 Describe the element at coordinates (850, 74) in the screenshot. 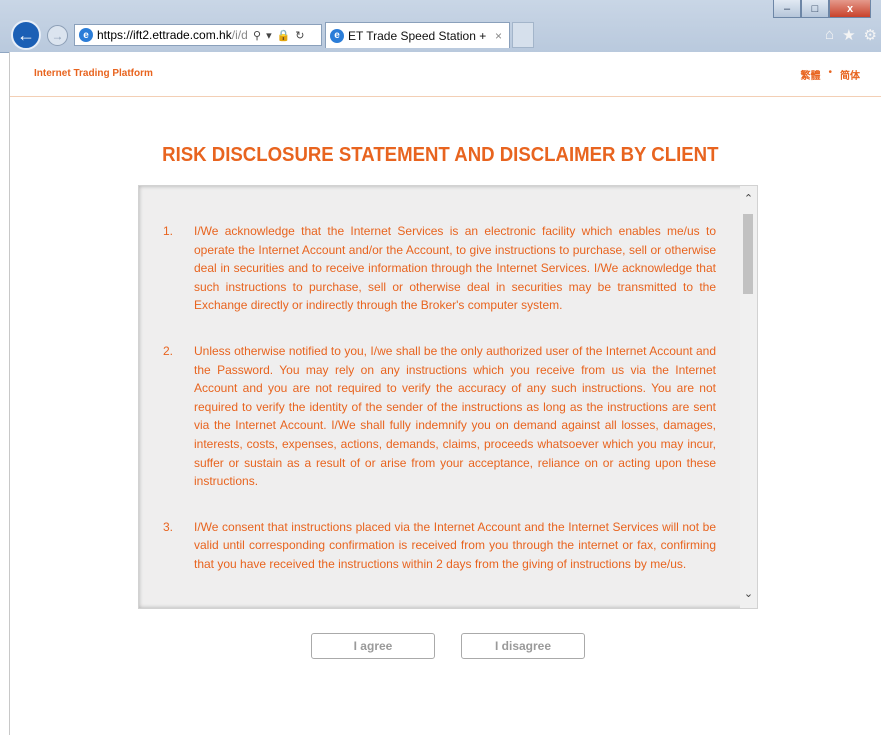

I see `lang-simplified-link: 简体` at that location.